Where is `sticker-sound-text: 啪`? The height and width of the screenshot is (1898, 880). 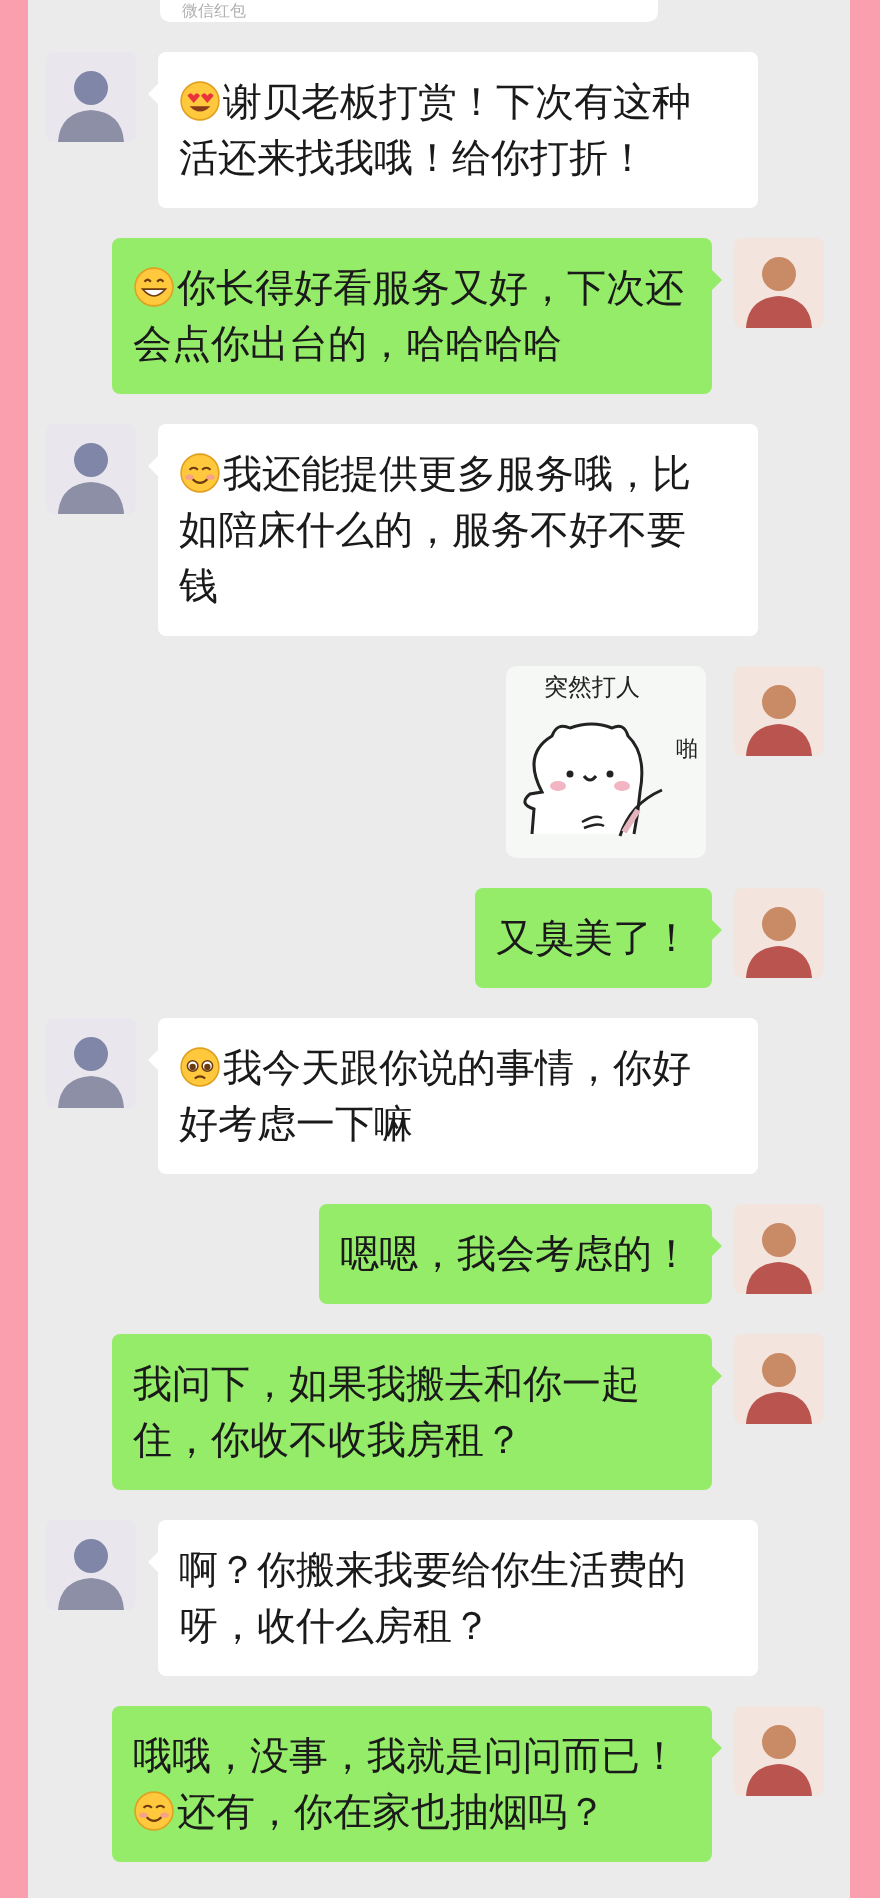 sticker-sound-text: 啪 is located at coordinates (687, 749).